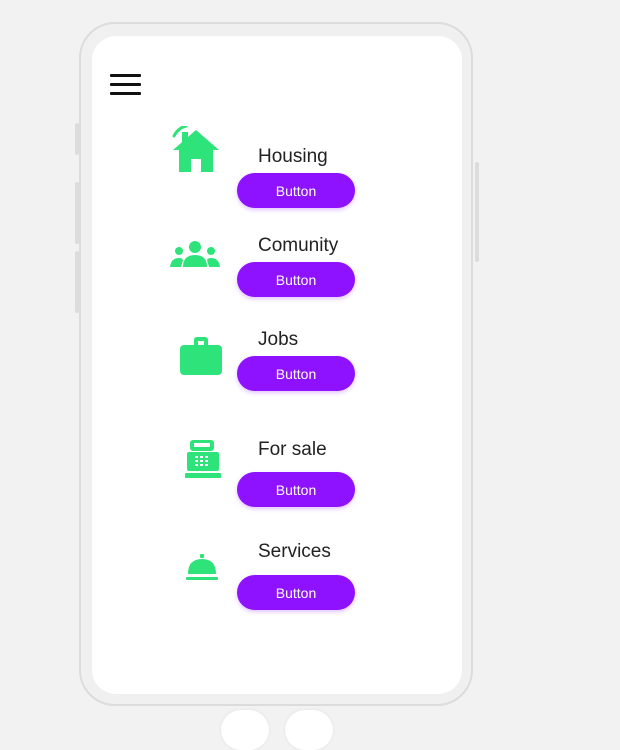 The image size is (620, 750). What do you see at coordinates (296, 592) in the screenshot?
I see `services-button: Button` at bounding box center [296, 592].